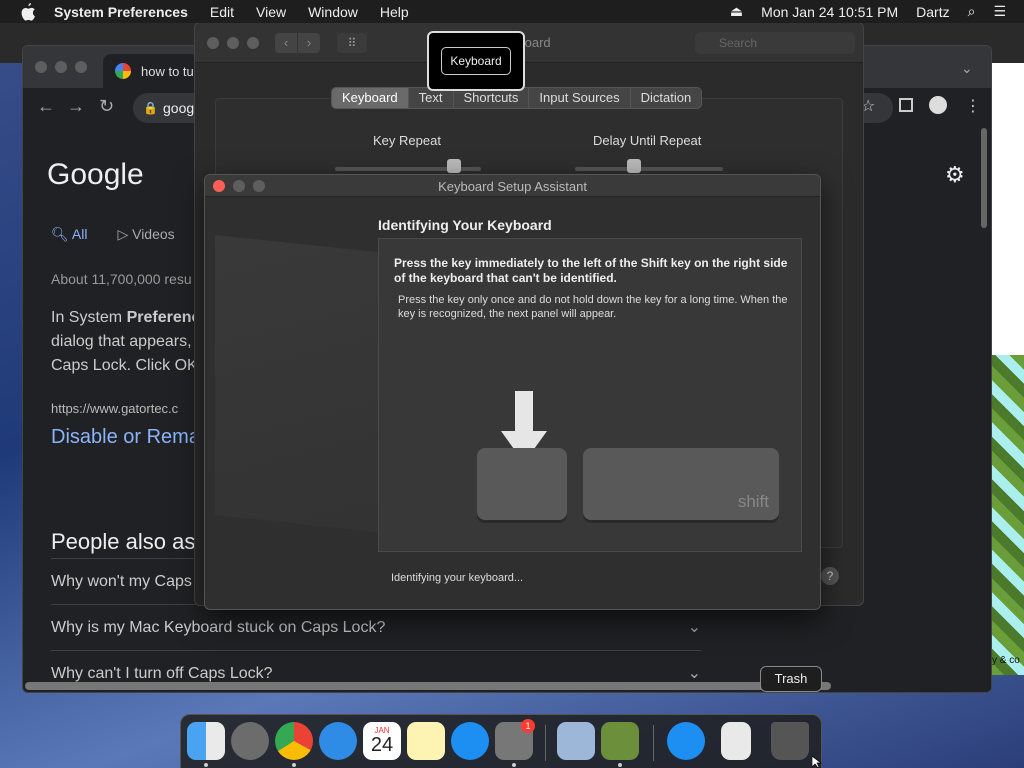  Describe the element at coordinates (620, 741) in the screenshot. I see `minecraft-icon` at that location.